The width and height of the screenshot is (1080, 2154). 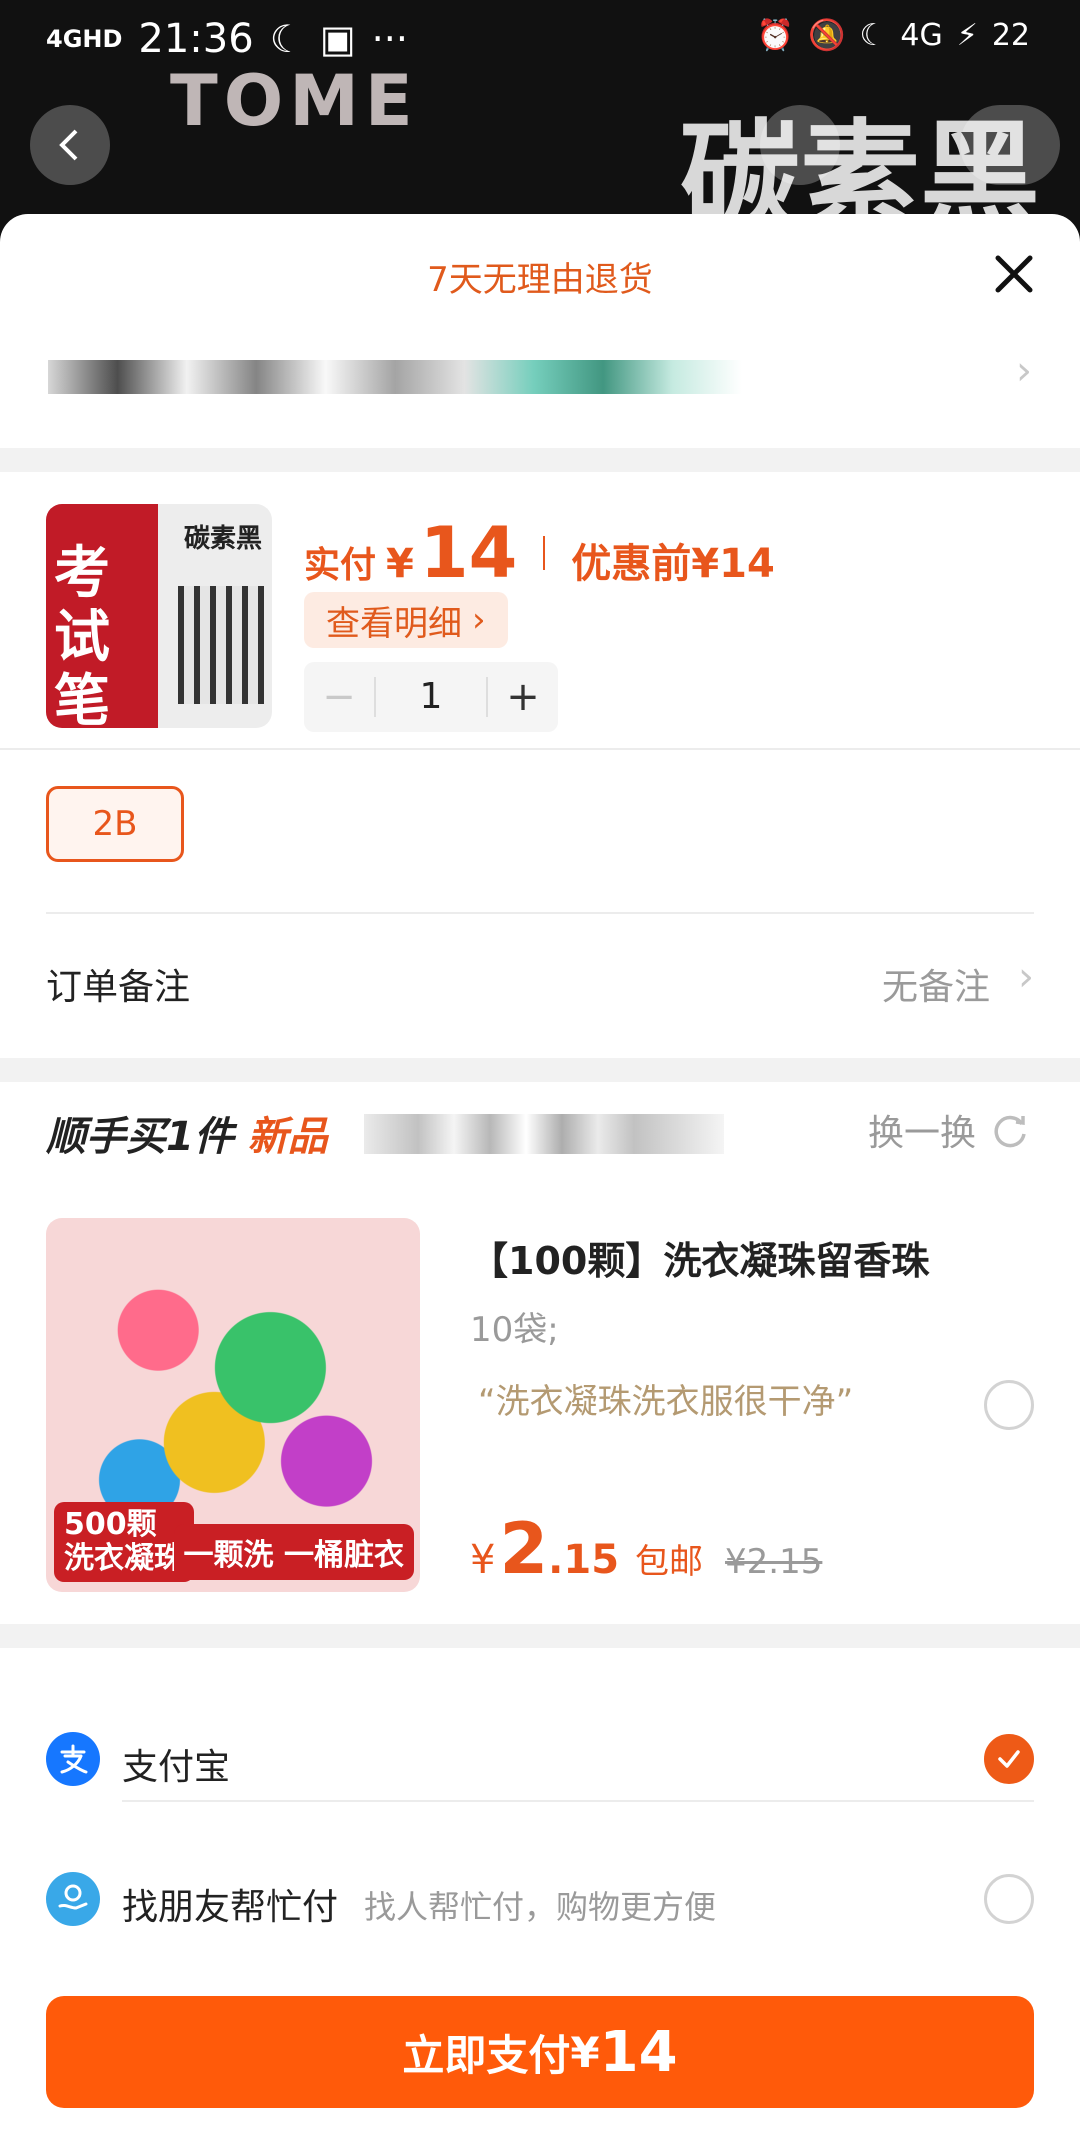 What do you see at coordinates (140, 1137) in the screenshot?
I see `addon-title-prefix: 顺手买1件` at bounding box center [140, 1137].